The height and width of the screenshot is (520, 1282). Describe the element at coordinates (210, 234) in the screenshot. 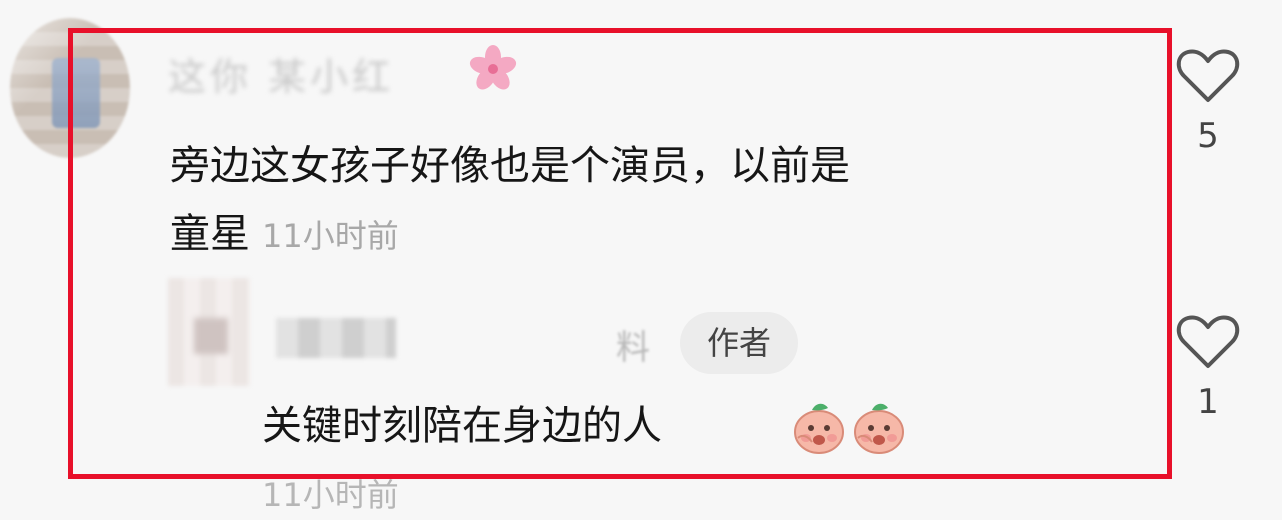

I see `comment-text-line2: 童星` at that location.